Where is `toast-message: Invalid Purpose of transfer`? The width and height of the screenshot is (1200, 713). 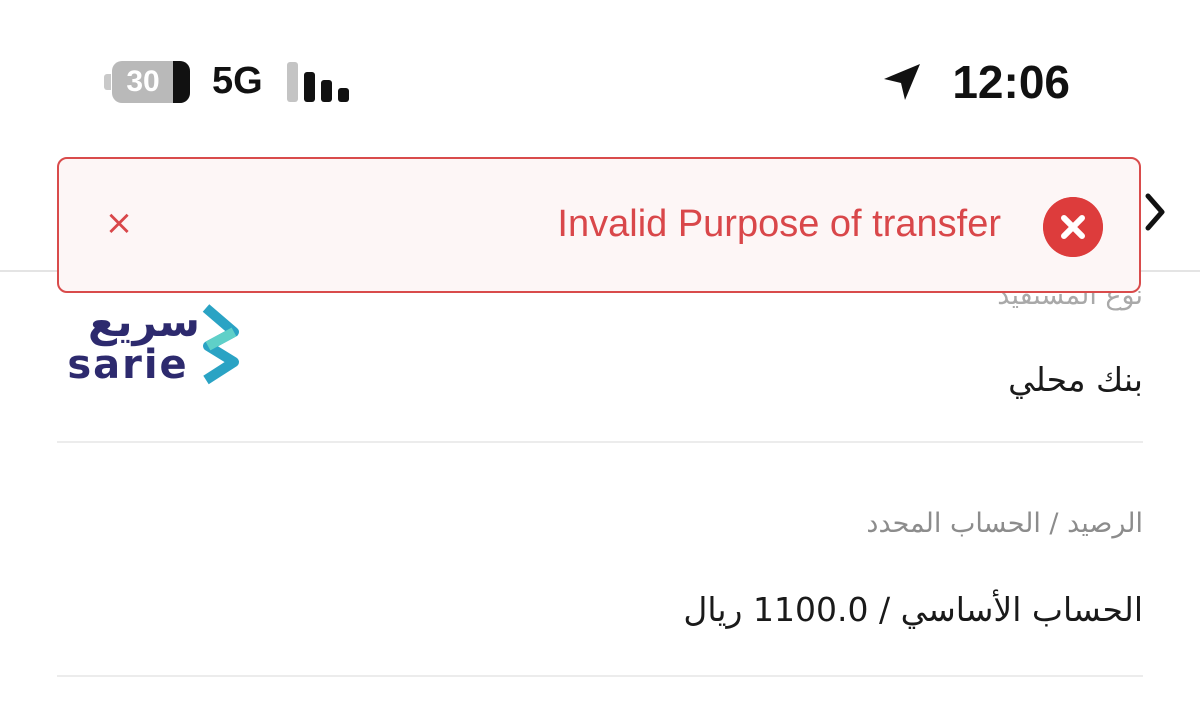 toast-message: Invalid Purpose of transfer is located at coordinates (779, 224).